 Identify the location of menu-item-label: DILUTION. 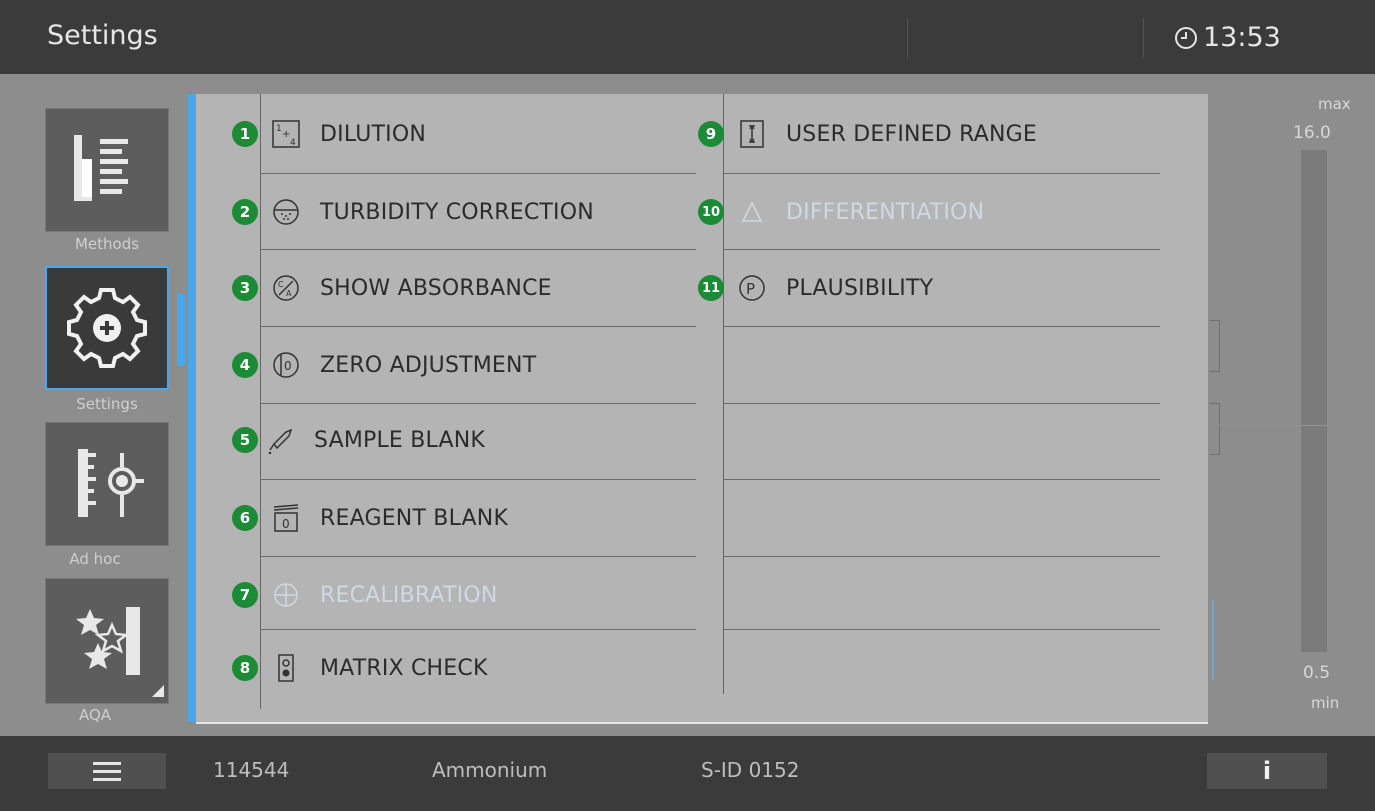
(373, 134).